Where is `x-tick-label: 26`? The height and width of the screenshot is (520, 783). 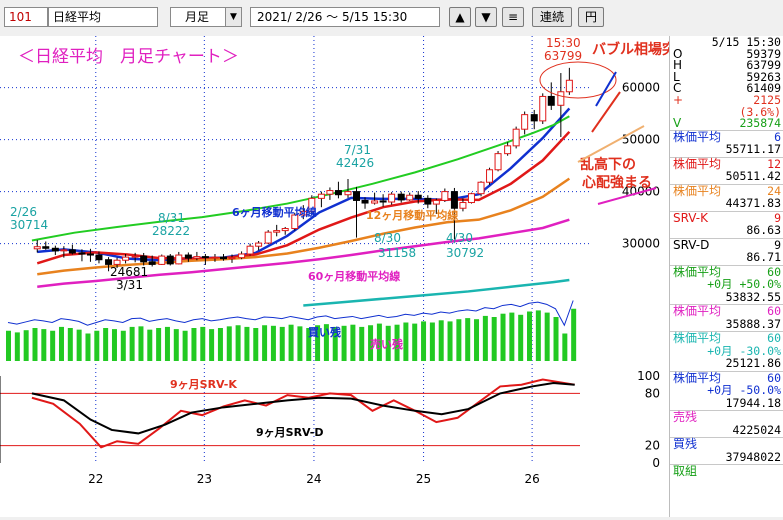 x-tick-label: 26 is located at coordinates (531, 479).